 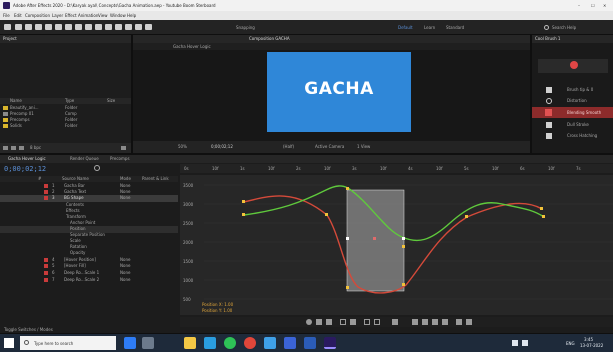 I want to click on list-item: Distortion, so click(x=572, y=101).